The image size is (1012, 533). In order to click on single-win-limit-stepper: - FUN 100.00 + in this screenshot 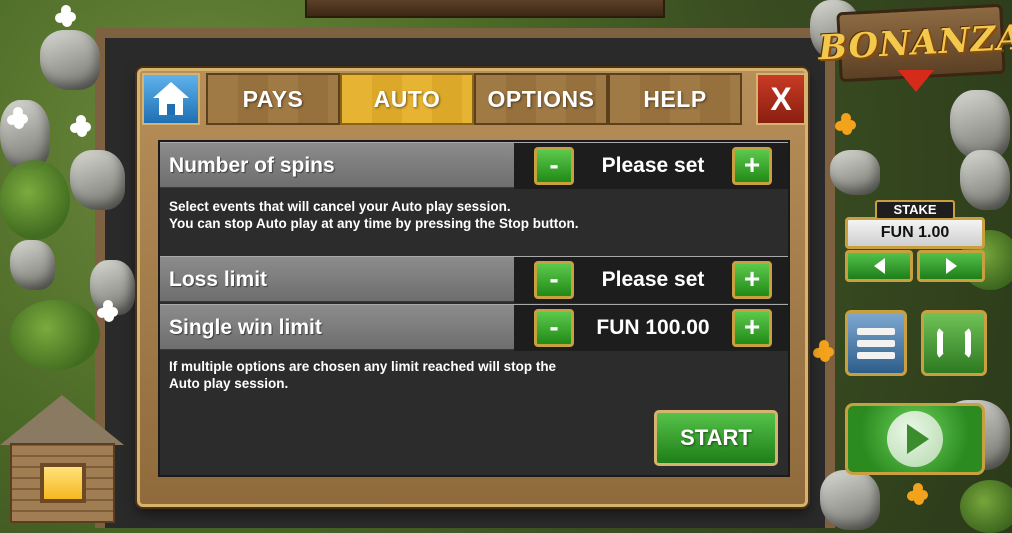, I will do `click(651, 328)`.